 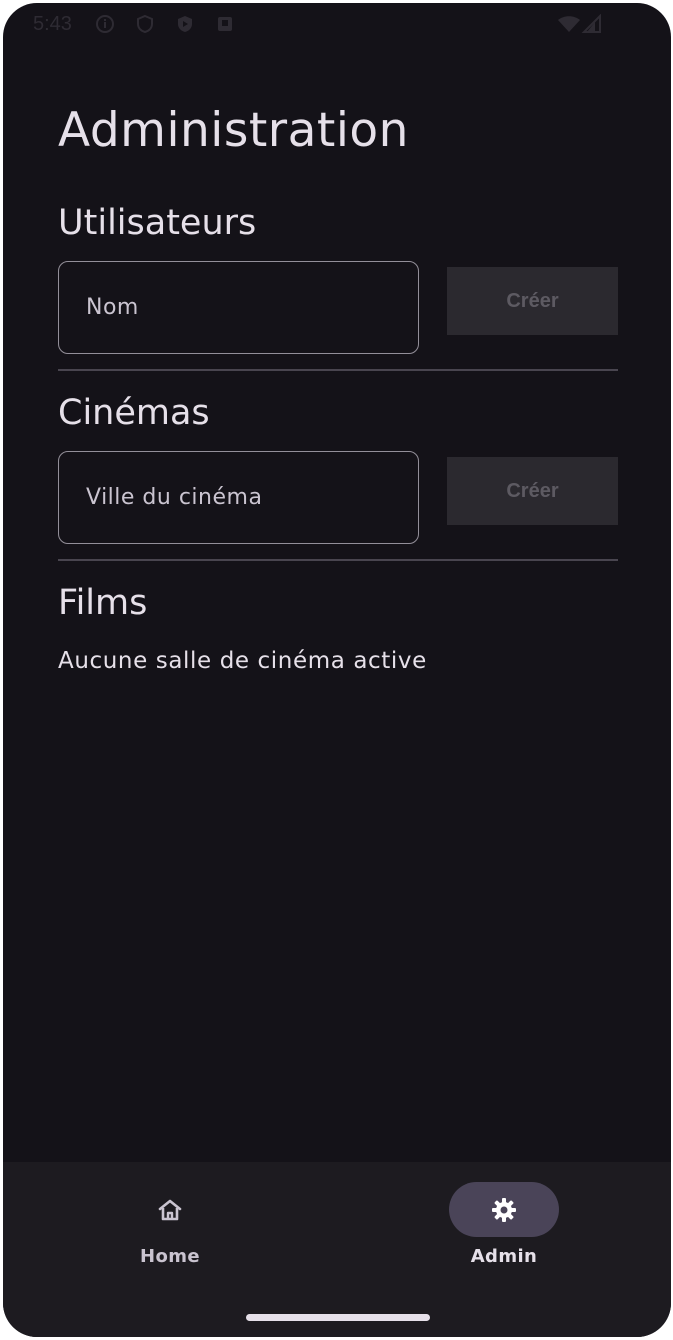 I want to click on create-user-button: Créer, so click(x=532, y=301).